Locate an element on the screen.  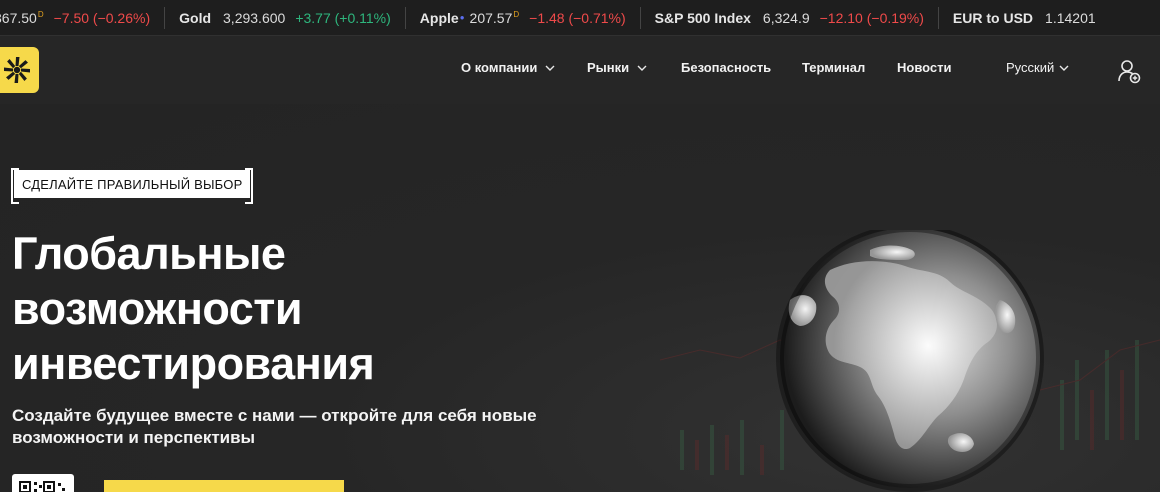
logo-burst-icon is located at coordinates (17, 70).